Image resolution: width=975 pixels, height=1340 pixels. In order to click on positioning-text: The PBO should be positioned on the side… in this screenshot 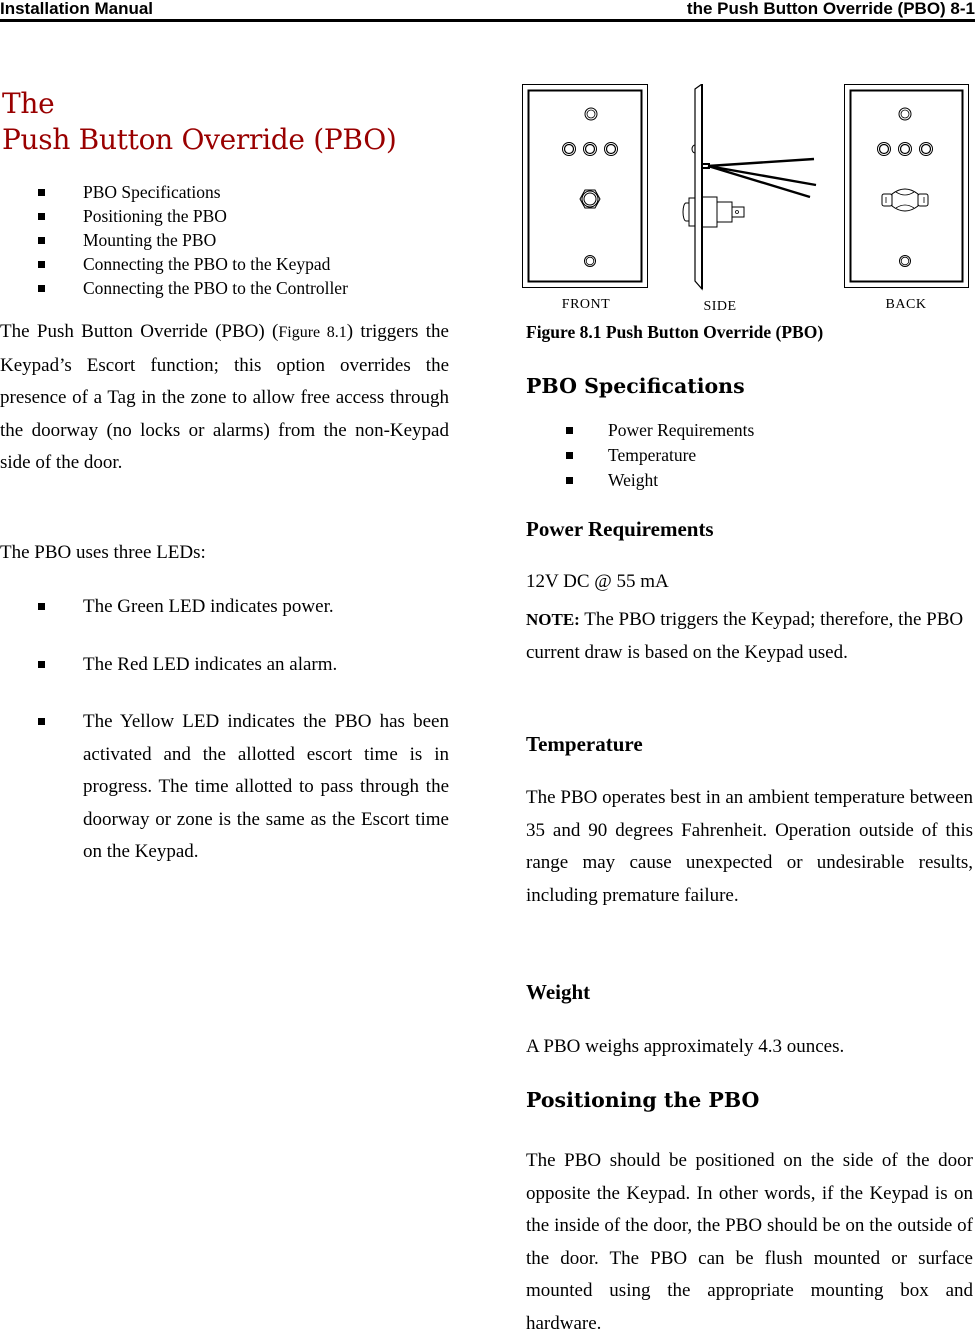, I will do `click(749, 1242)`.